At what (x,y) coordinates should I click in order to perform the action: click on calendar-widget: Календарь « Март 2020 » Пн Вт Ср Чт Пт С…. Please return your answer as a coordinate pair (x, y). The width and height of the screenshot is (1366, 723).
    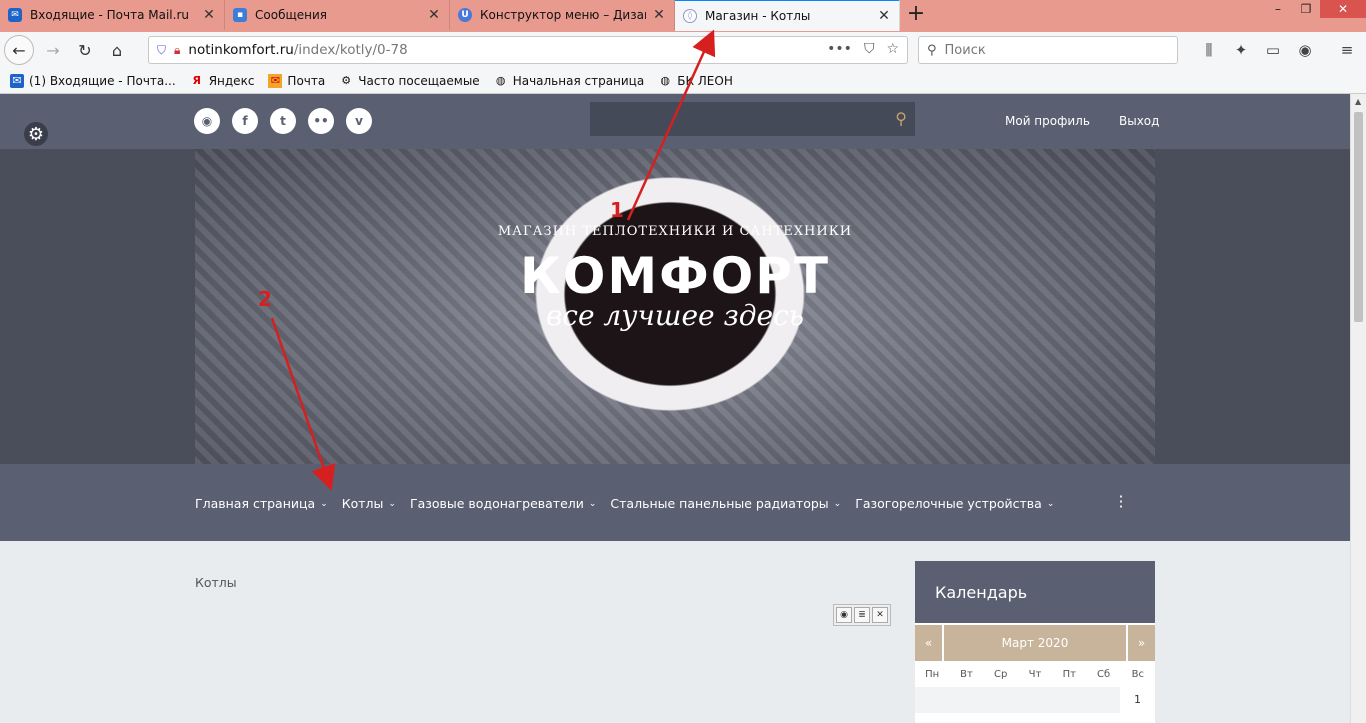
    Looking at the image, I should click on (1035, 642).